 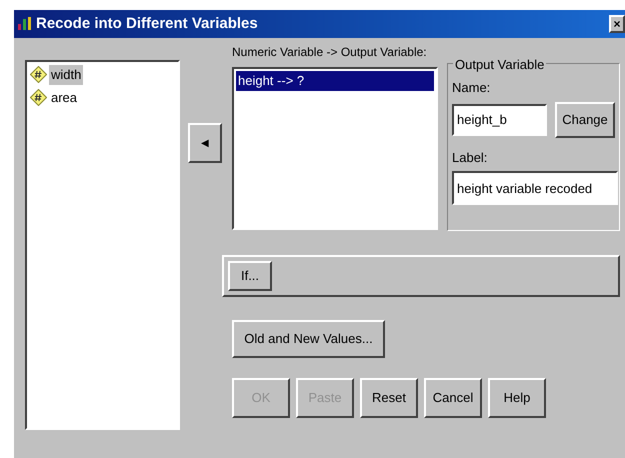 I want to click on close-button: ×, so click(x=617, y=24).